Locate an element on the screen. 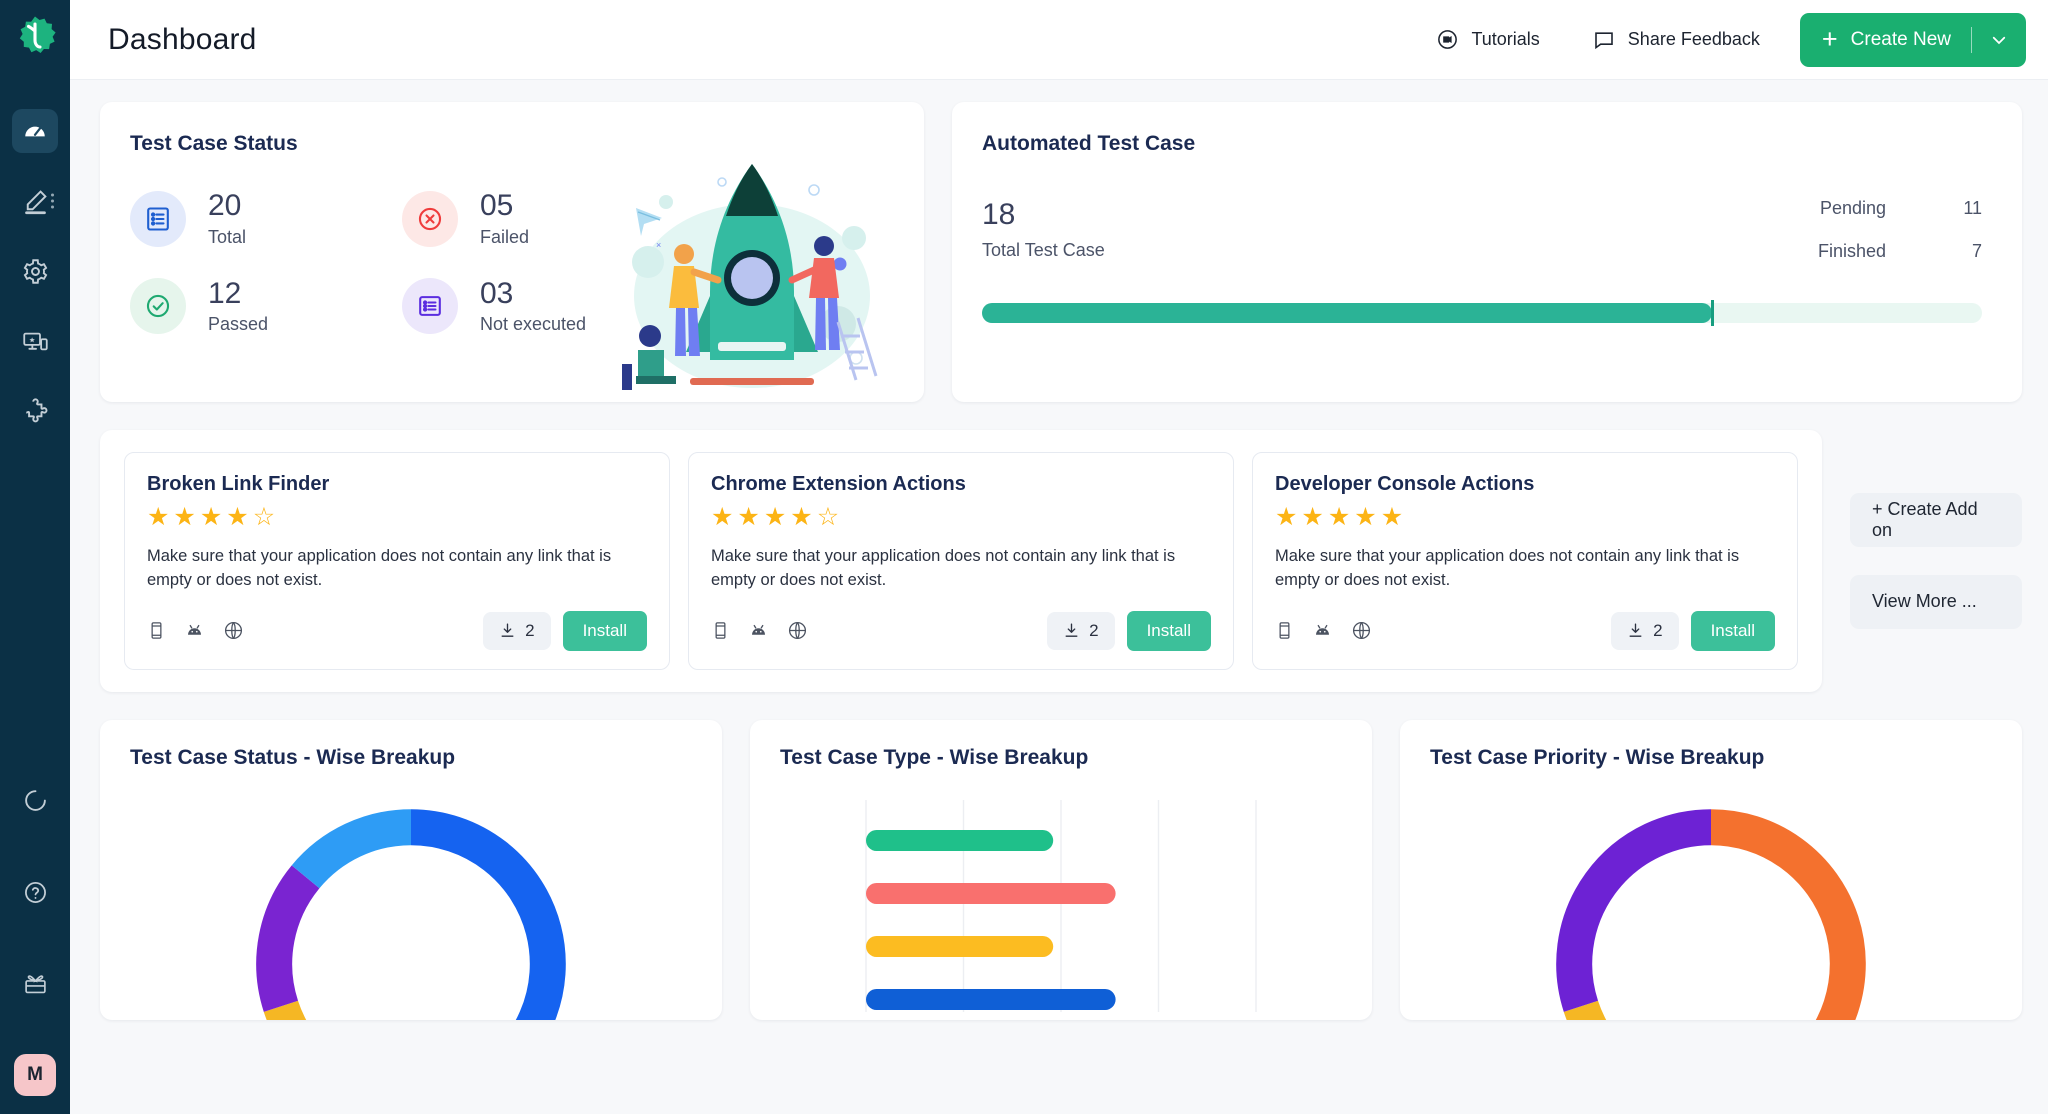 The width and height of the screenshot is (2048, 1114). sidebar-item-authoring is located at coordinates (35, 201).